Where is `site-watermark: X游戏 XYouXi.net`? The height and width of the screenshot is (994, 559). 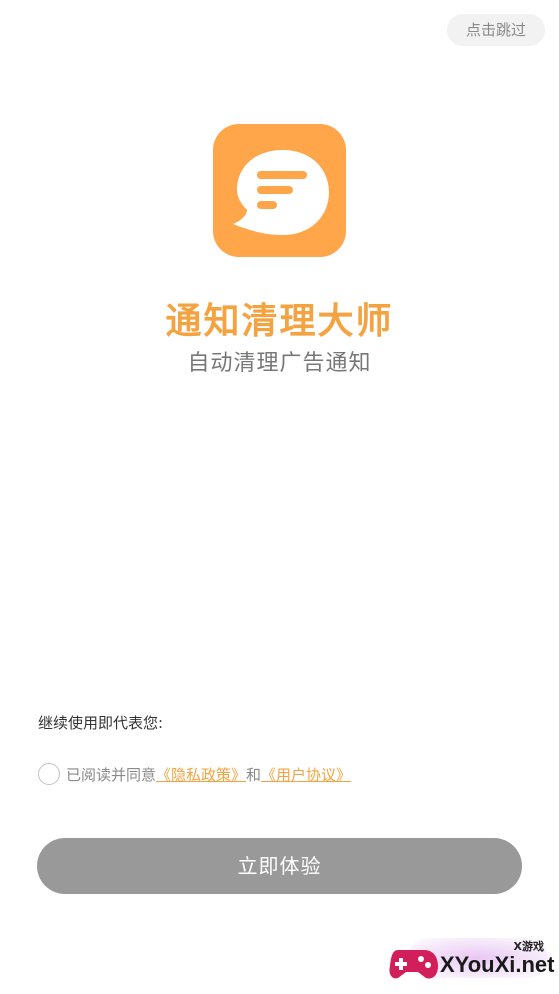 site-watermark: X游戏 XYouXi.net is located at coordinates (471, 961).